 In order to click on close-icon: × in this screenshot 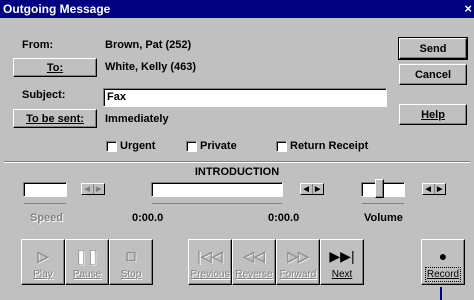, I will do `click(468, 9)`.